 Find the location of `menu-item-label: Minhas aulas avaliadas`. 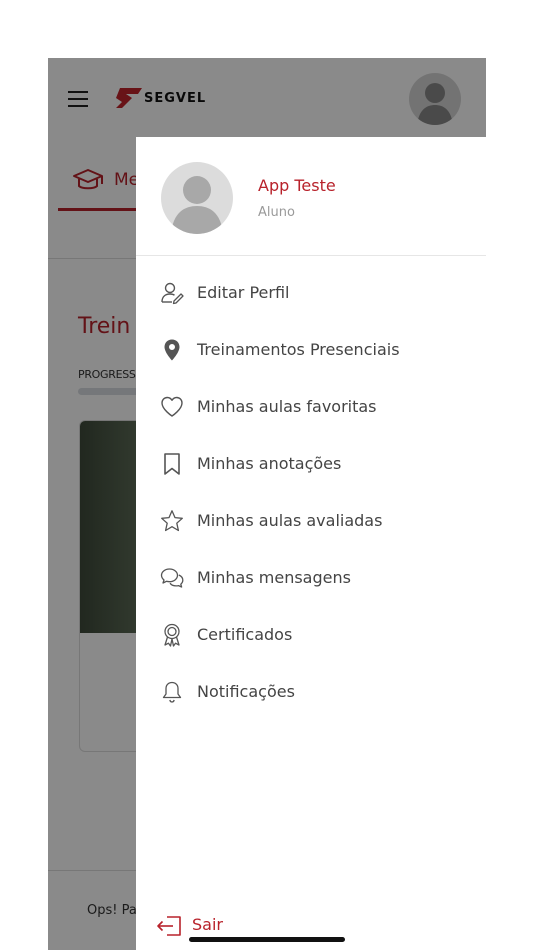

menu-item-label: Minhas aulas avaliadas is located at coordinates (290, 520).